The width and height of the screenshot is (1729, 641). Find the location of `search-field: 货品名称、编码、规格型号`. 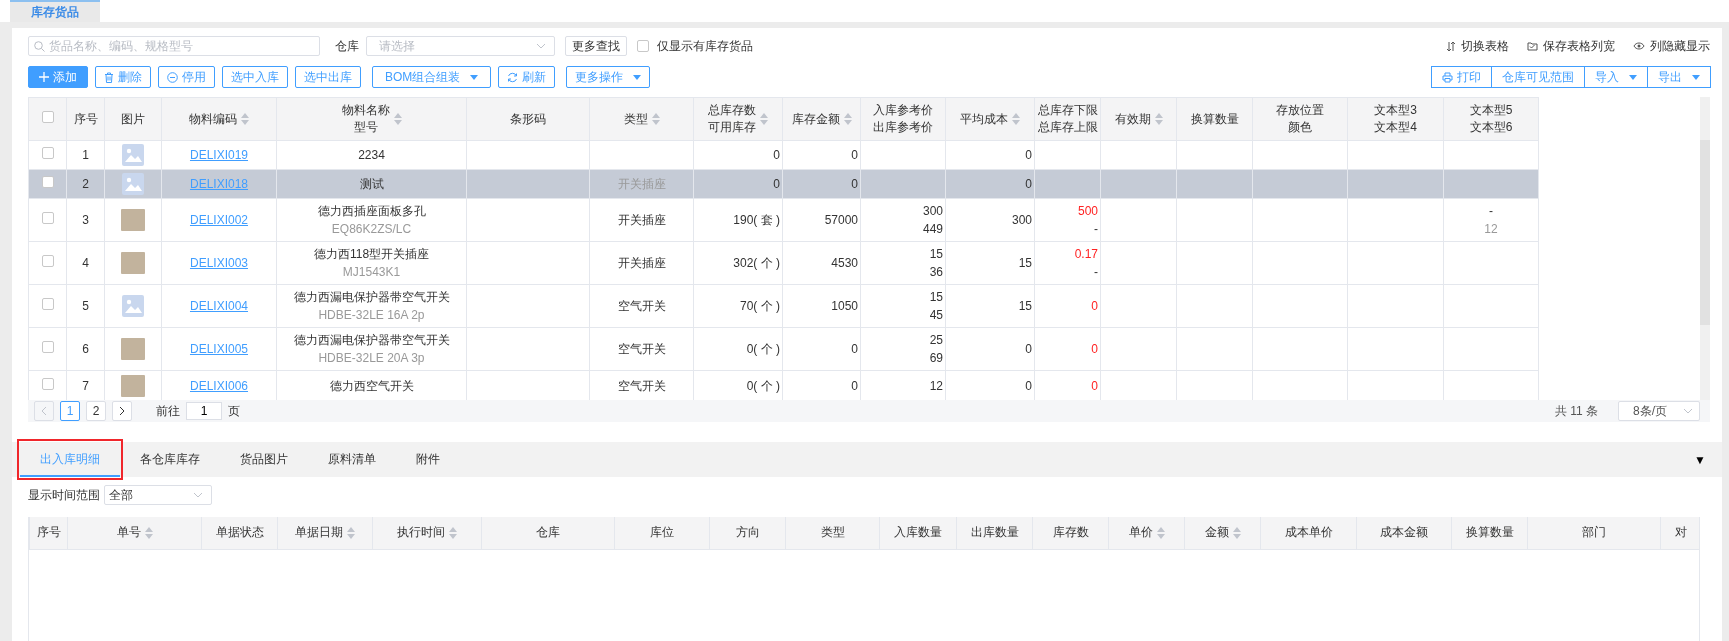

search-field: 货品名称、编码、规格型号 is located at coordinates (174, 46).